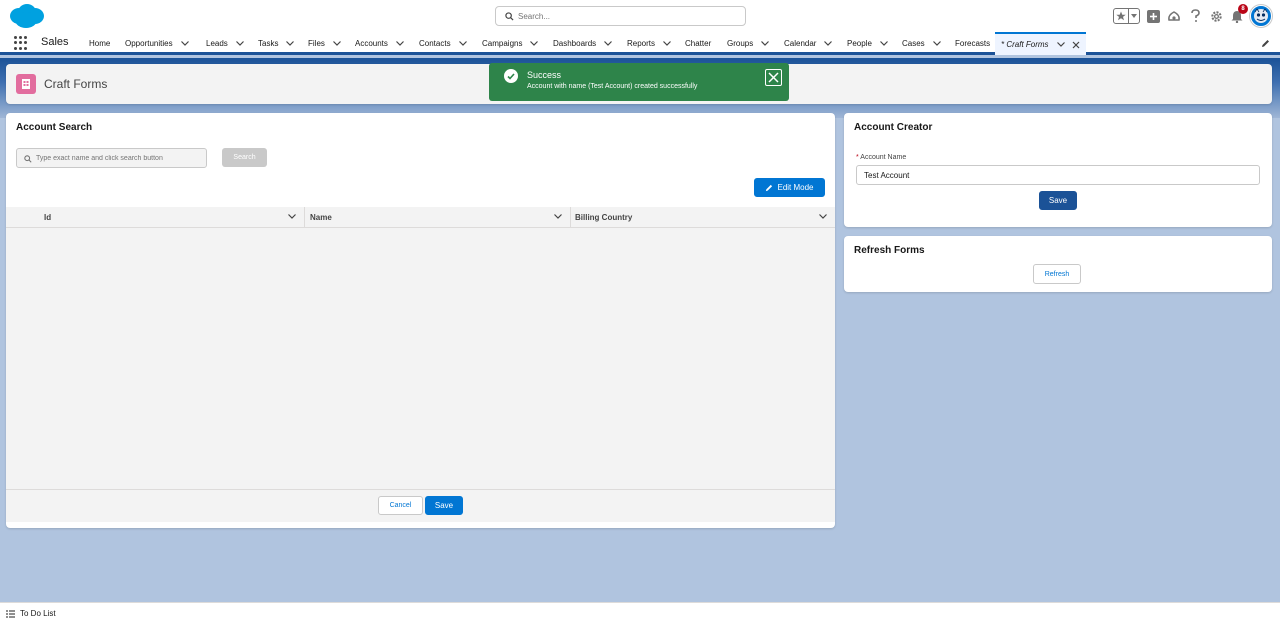  I want to click on account-search-field, so click(111, 158).